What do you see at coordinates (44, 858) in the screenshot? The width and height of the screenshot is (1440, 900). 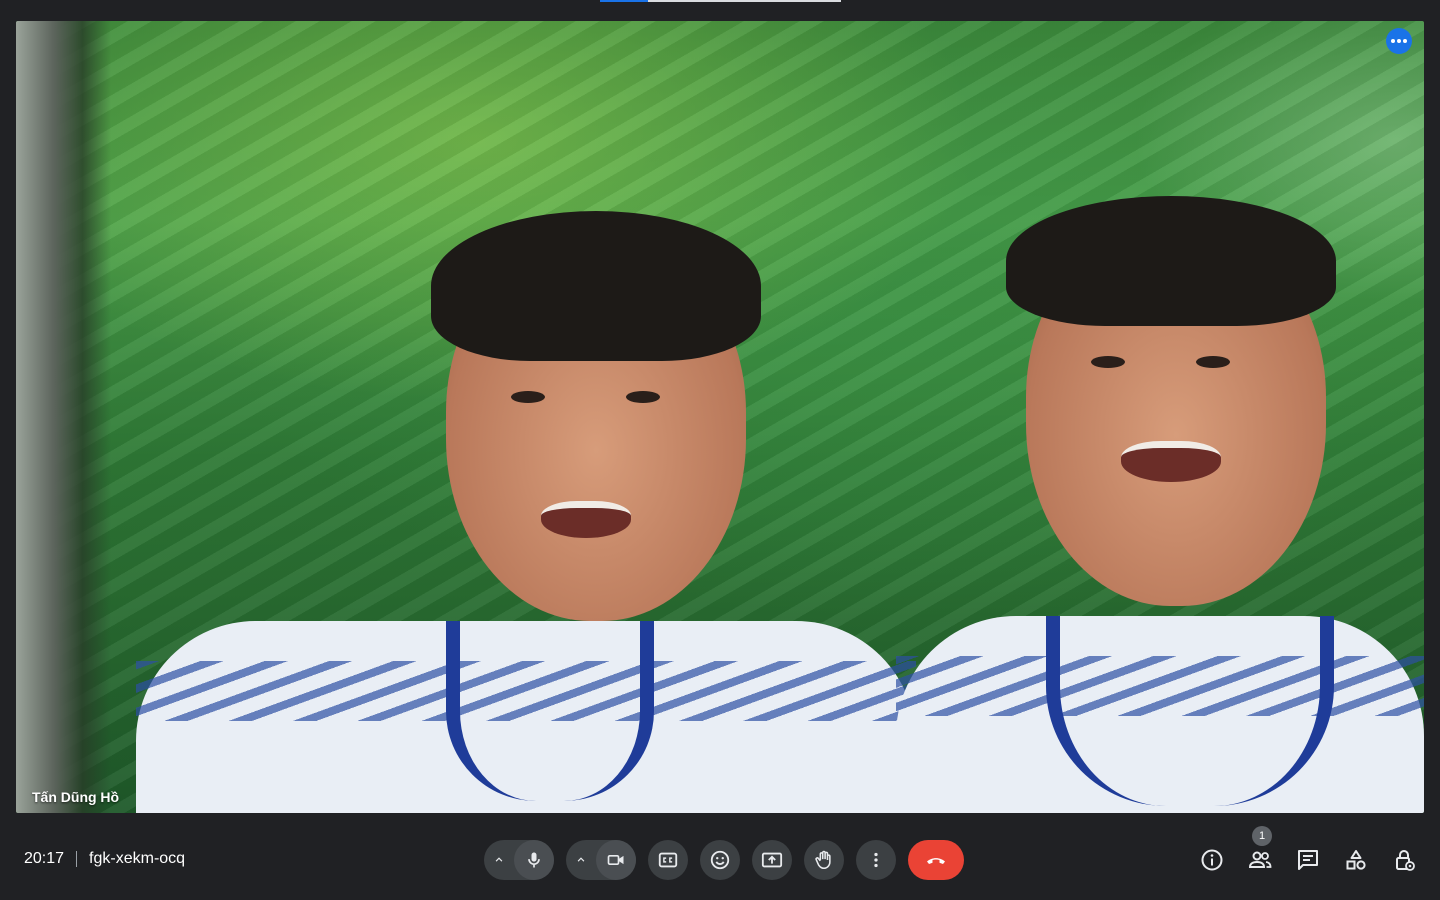 I see `meeting-time: 20:17` at bounding box center [44, 858].